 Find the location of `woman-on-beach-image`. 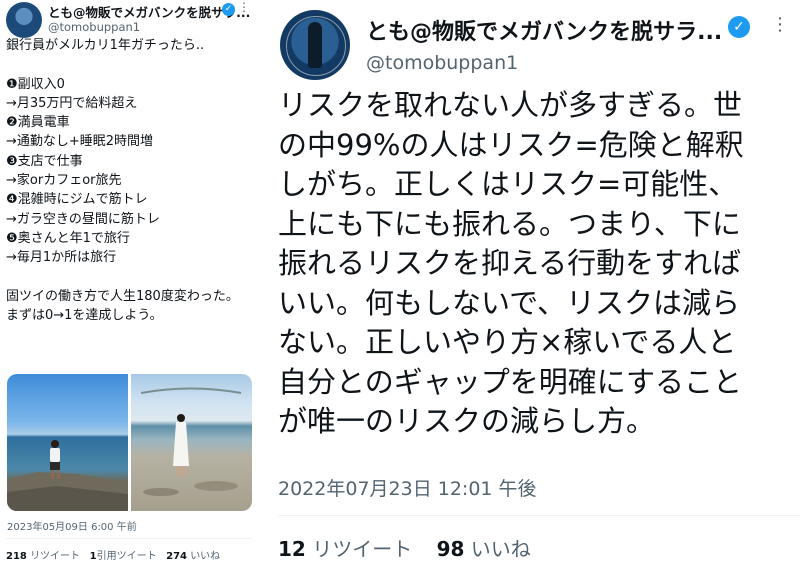

woman-on-beach-image is located at coordinates (191, 441).